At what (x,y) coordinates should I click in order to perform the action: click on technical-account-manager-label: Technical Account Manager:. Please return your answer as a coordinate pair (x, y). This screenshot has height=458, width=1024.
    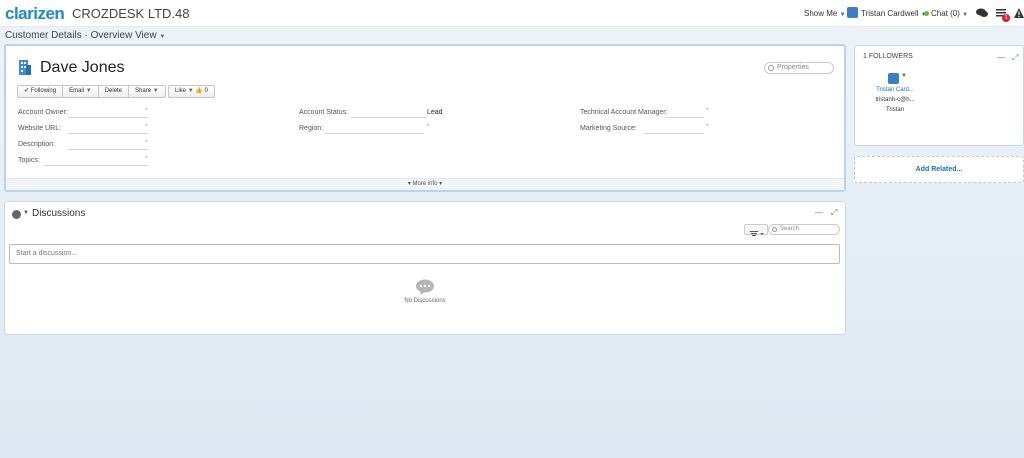
    Looking at the image, I should click on (624, 112).